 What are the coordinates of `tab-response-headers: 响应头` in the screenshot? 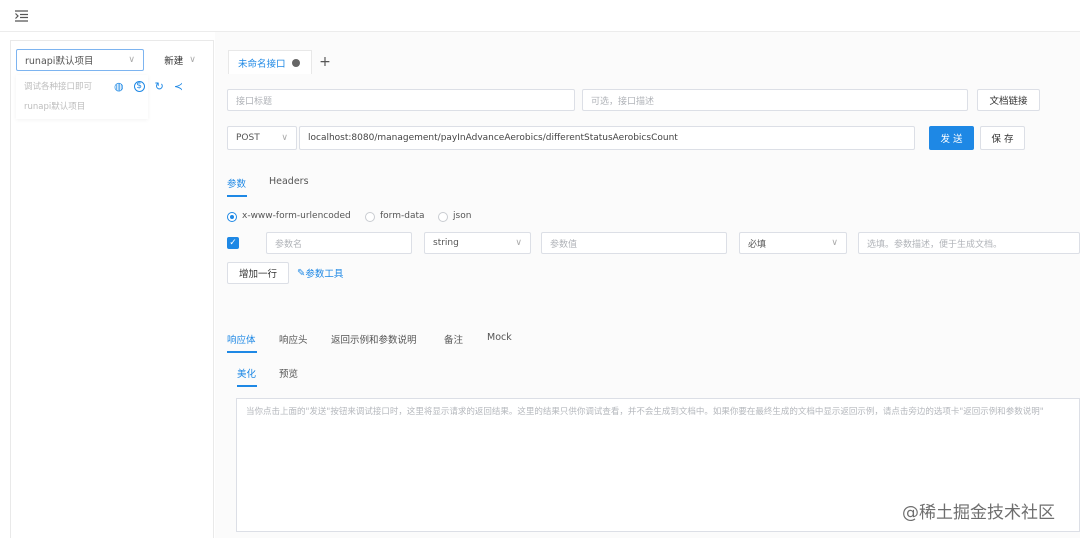 It's located at (293, 339).